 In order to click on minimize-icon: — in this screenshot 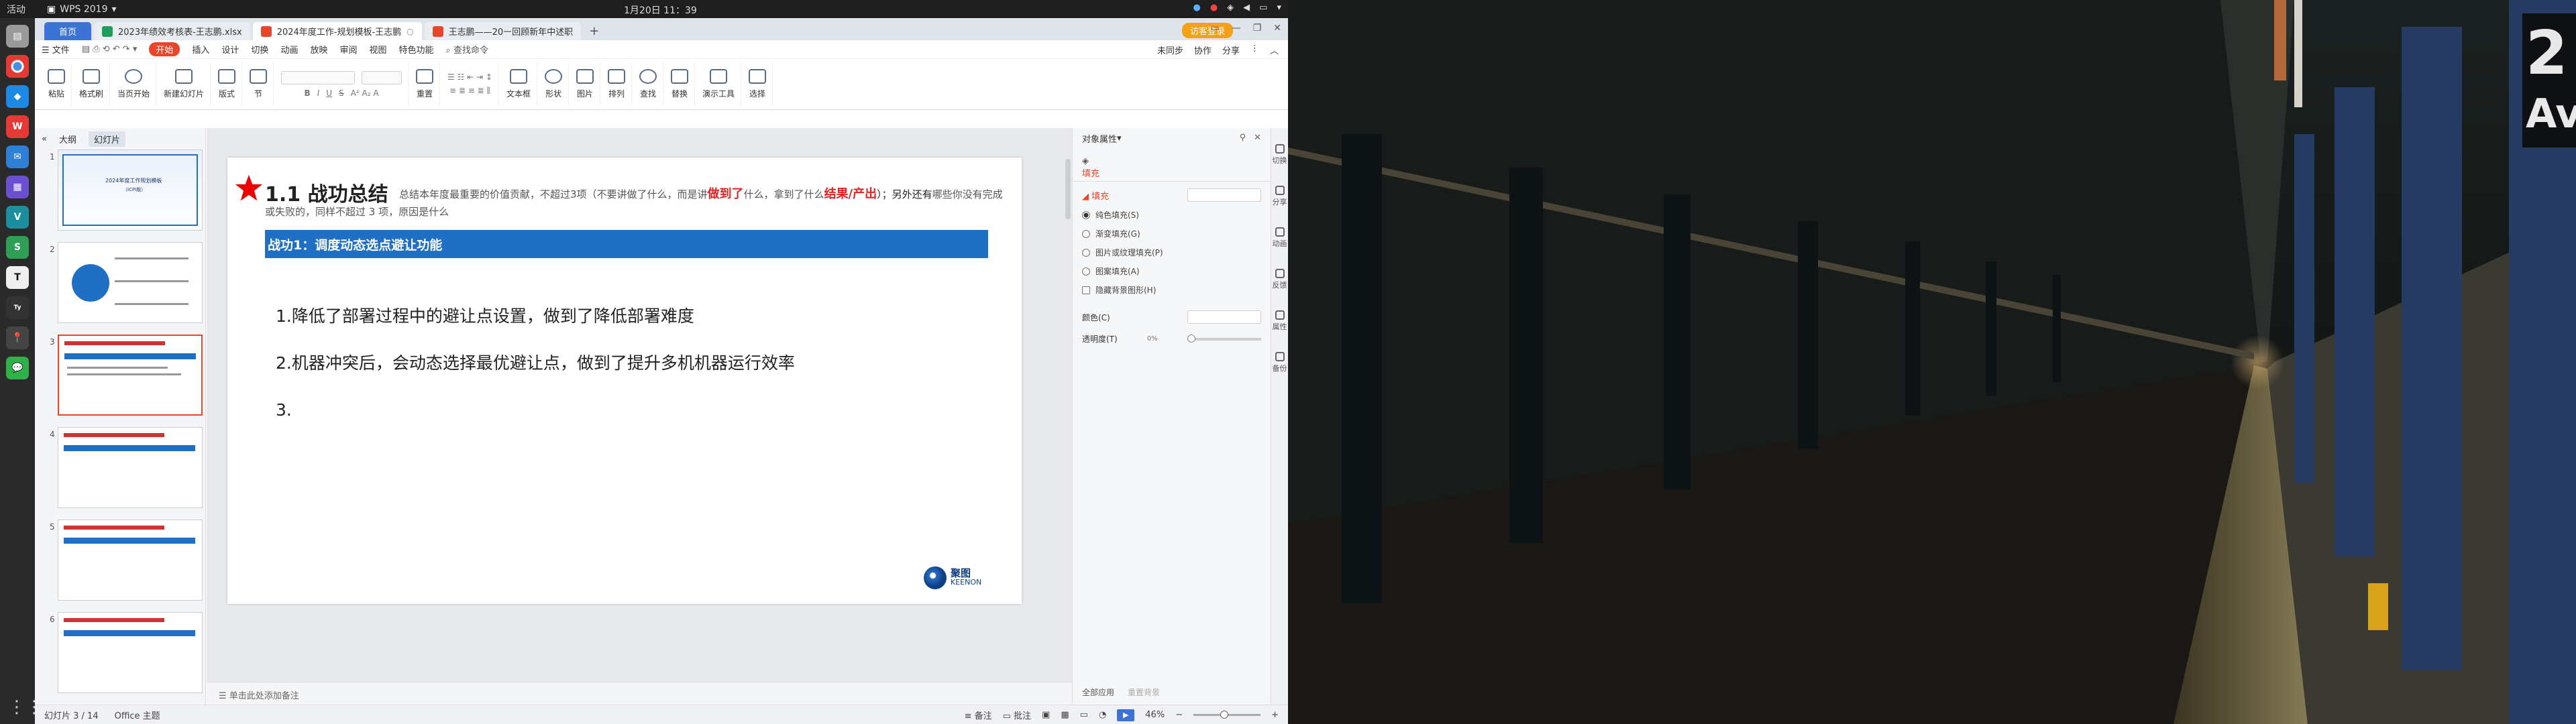, I will do `click(1236, 28)`.